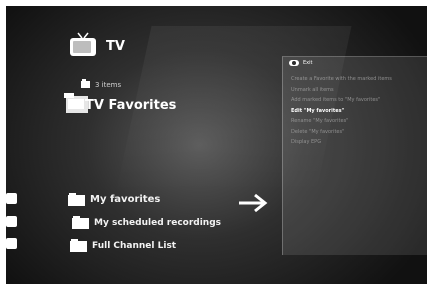  Describe the element at coordinates (294, 63) in the screenshot. I see `remote-button-icon` at that location.